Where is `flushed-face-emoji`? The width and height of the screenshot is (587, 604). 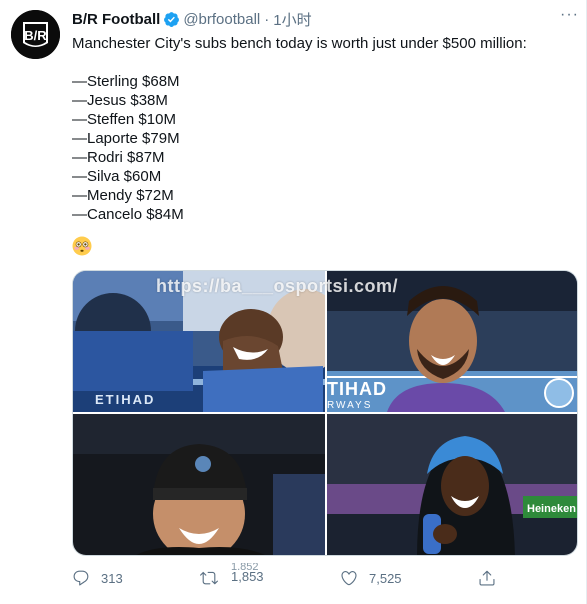
flushed-face-emoji is located at coordinates (82, 246).